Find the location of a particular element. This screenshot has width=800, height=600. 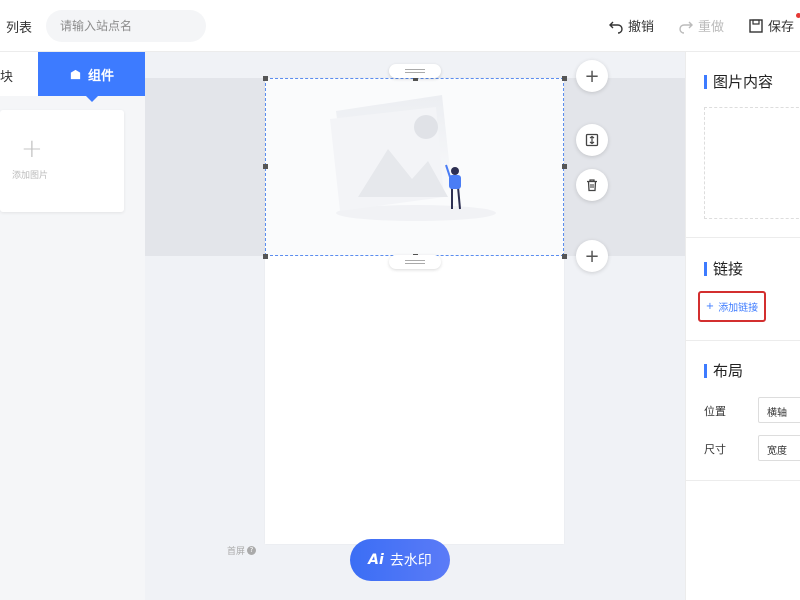

remove-watermark-button: Ai 去水印 is located at coordinates (400, 560).